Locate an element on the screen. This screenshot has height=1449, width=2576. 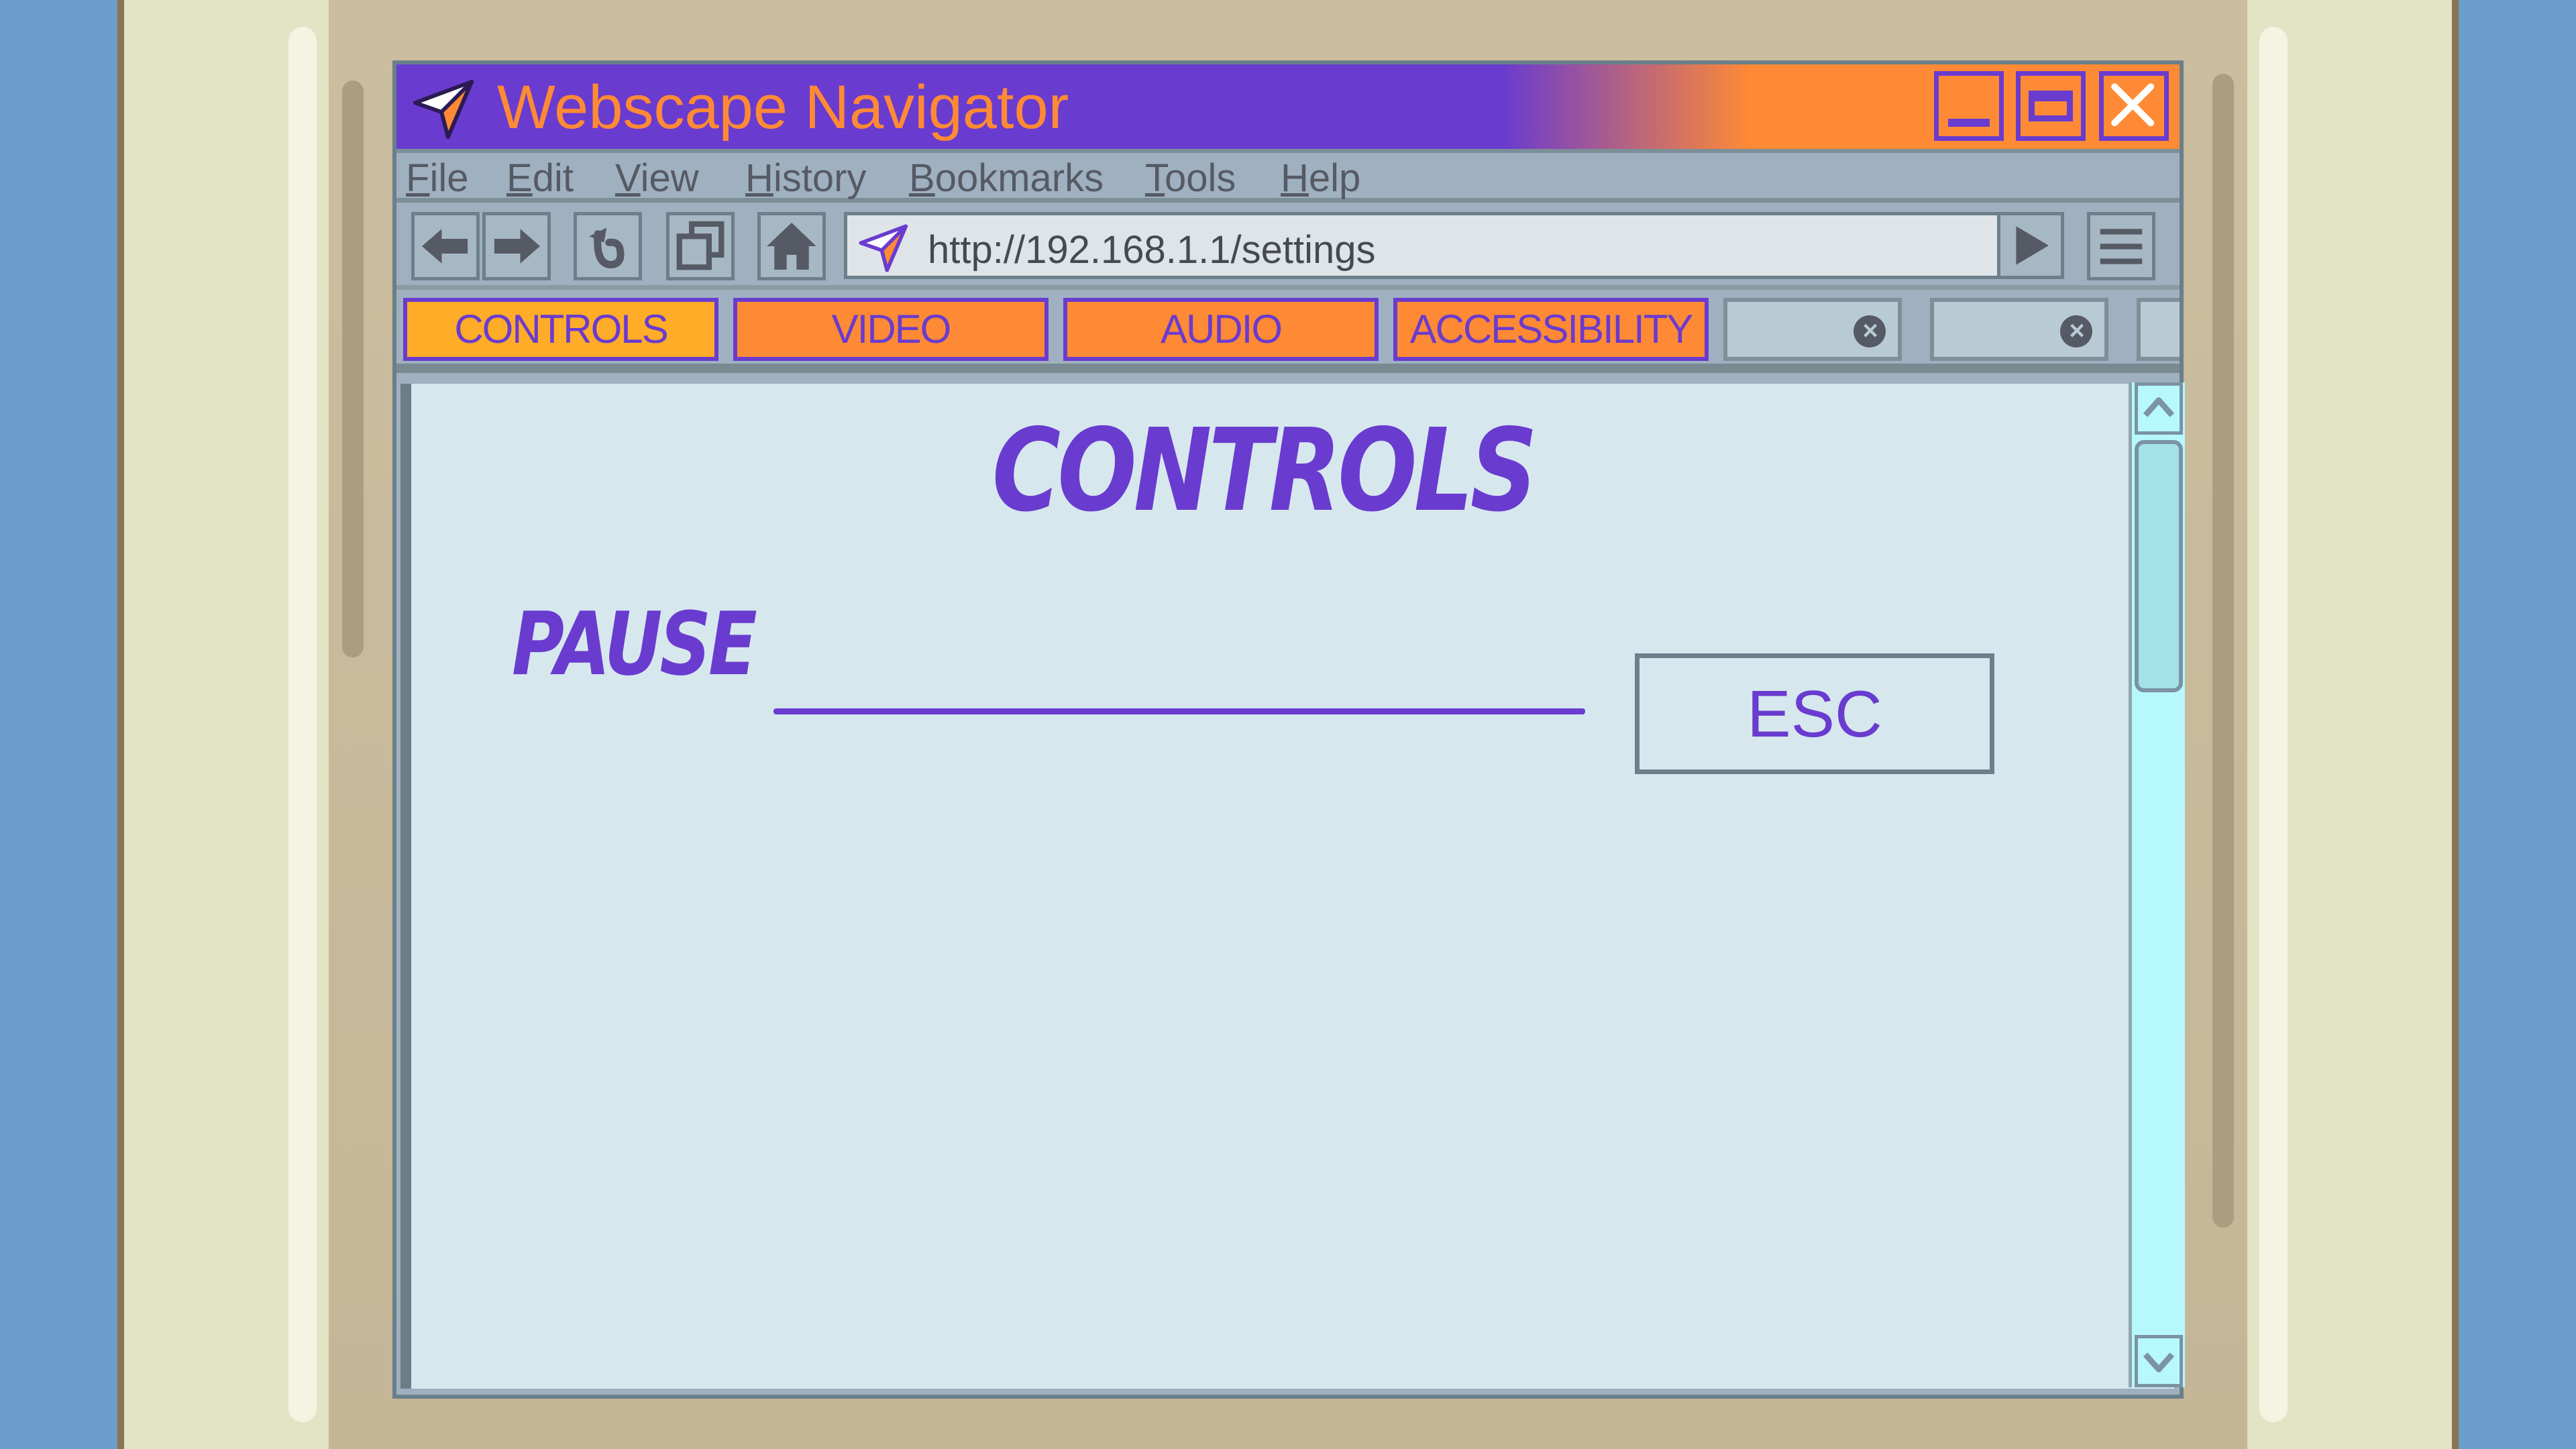
hamburger-menu-icon is located at coordinates (2121, 246).